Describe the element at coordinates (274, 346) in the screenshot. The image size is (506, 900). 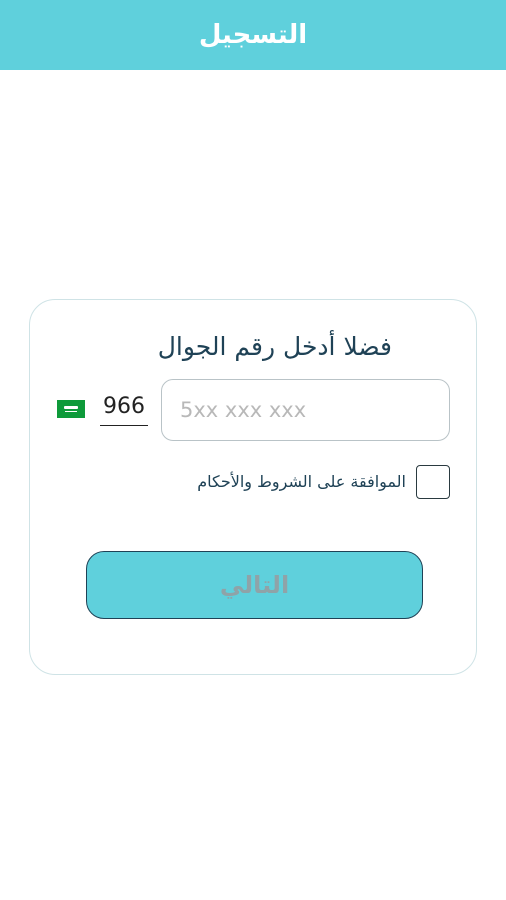
I see `card-title: فضلا أدخل رقم الجوال` at that location.